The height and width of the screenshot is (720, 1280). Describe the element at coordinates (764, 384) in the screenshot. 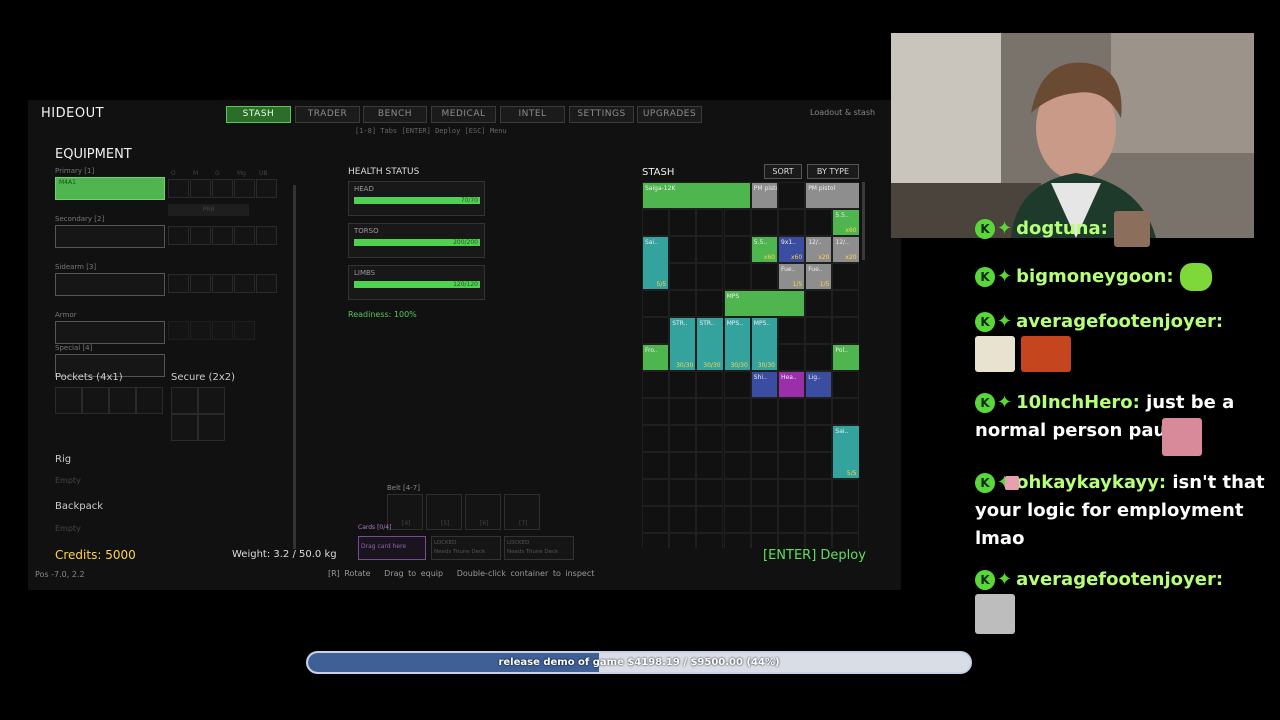

I see `stash-item: Shi..` at that location.